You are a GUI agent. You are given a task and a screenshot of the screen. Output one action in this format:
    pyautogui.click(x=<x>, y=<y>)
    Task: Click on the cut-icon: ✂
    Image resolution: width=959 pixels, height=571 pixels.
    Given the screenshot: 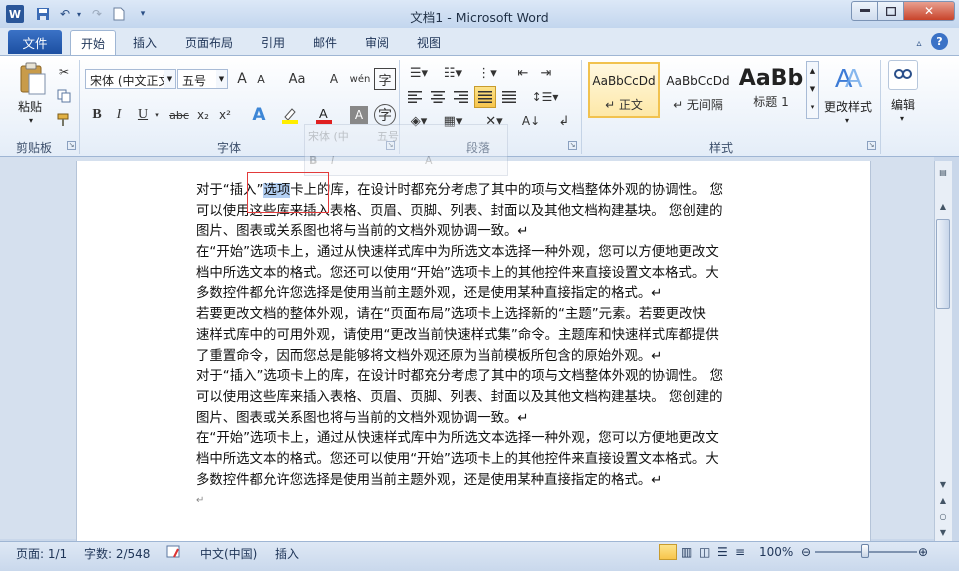 What is the action you would take?
    pyautogui.click(x=64, y=72)
    